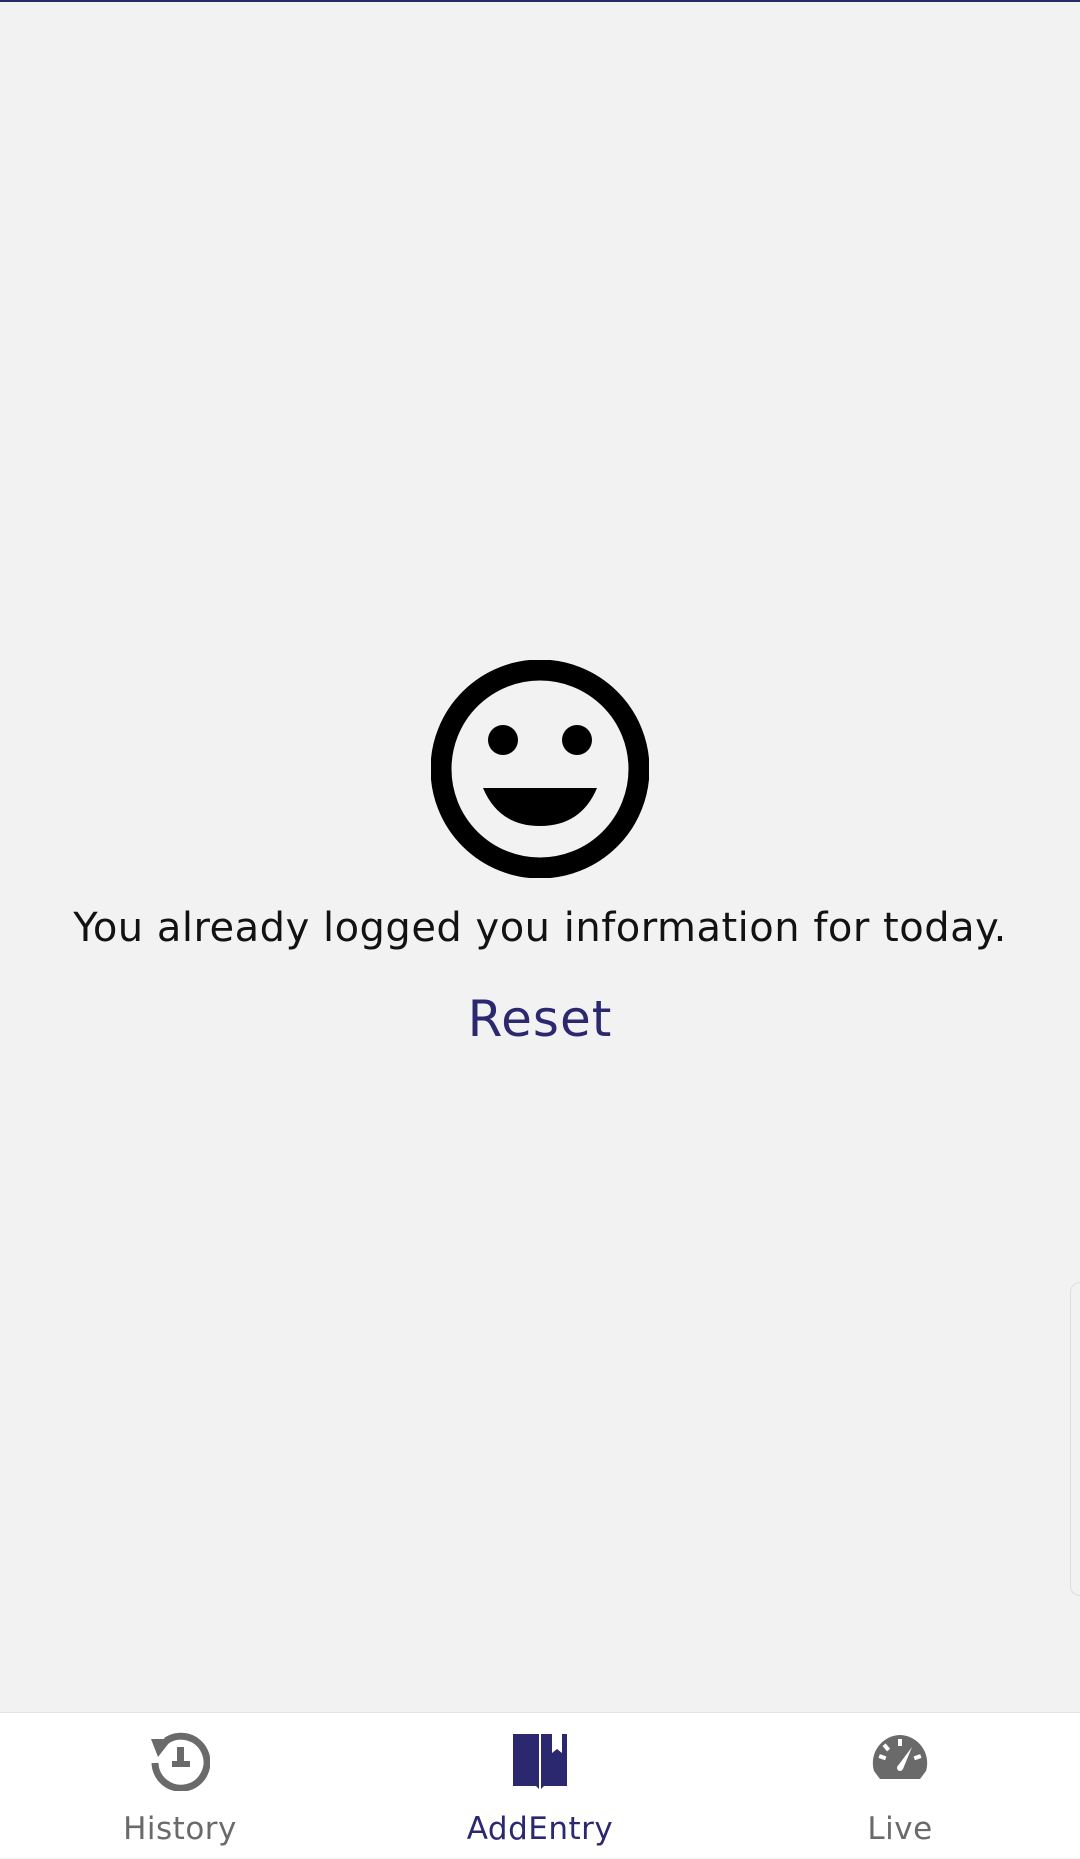 Image resolution: width=1080 pixels, height=1859 pixels. Describe the element at coordinates (900, 1829) in the screenshot. I see `nav-label-live: Live` at that location.